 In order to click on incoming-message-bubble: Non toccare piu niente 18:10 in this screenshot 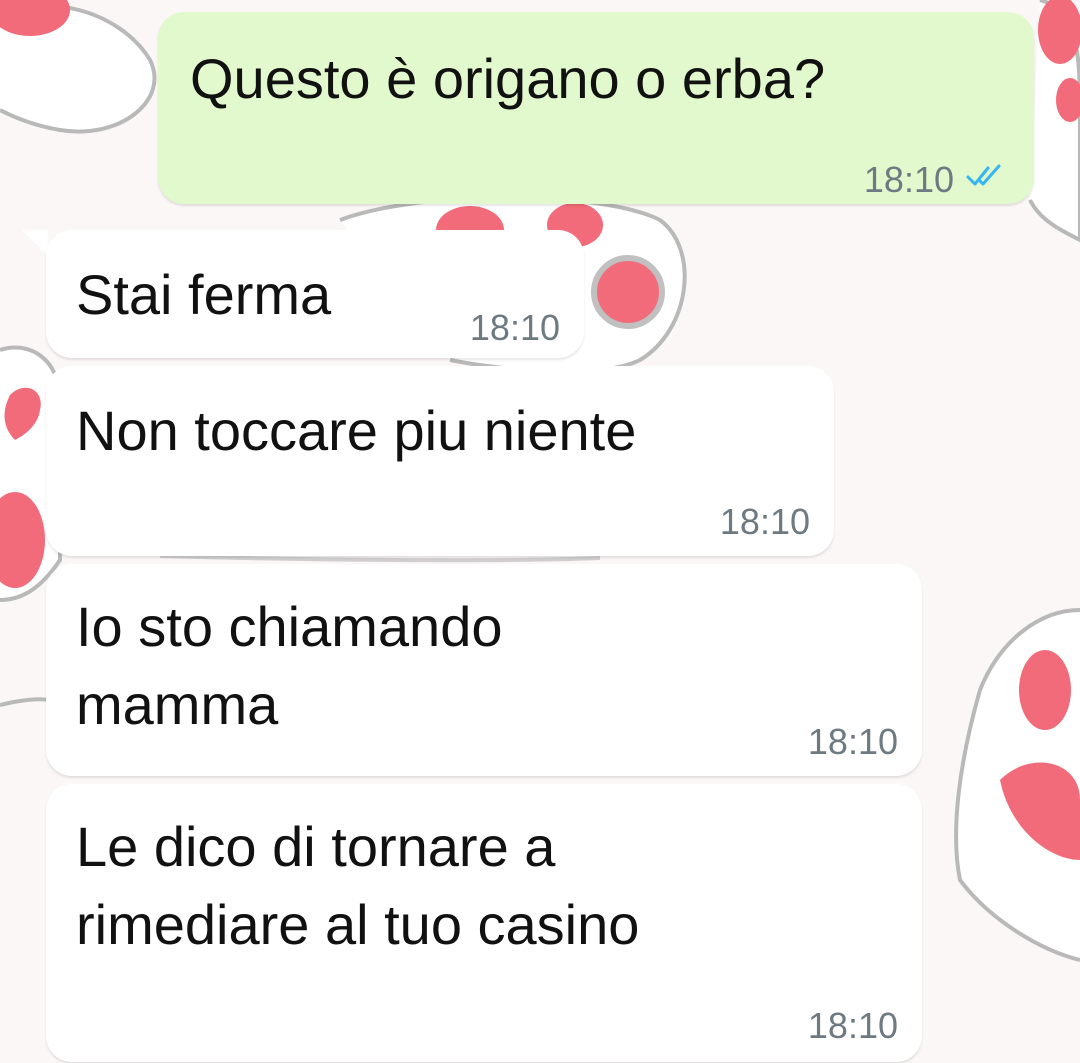, I will do `click(440, 461)`.